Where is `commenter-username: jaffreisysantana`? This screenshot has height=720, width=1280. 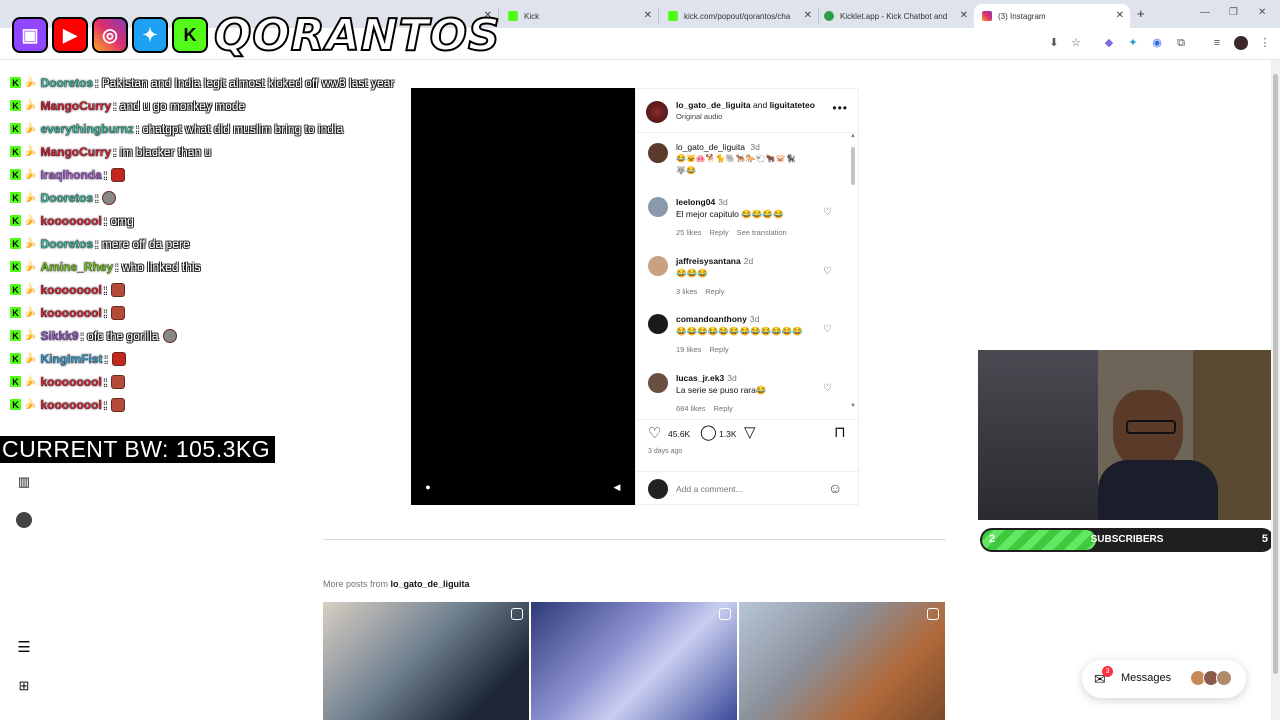 commenter-username: jaffreisysantana is located at coordinates (708, 261).